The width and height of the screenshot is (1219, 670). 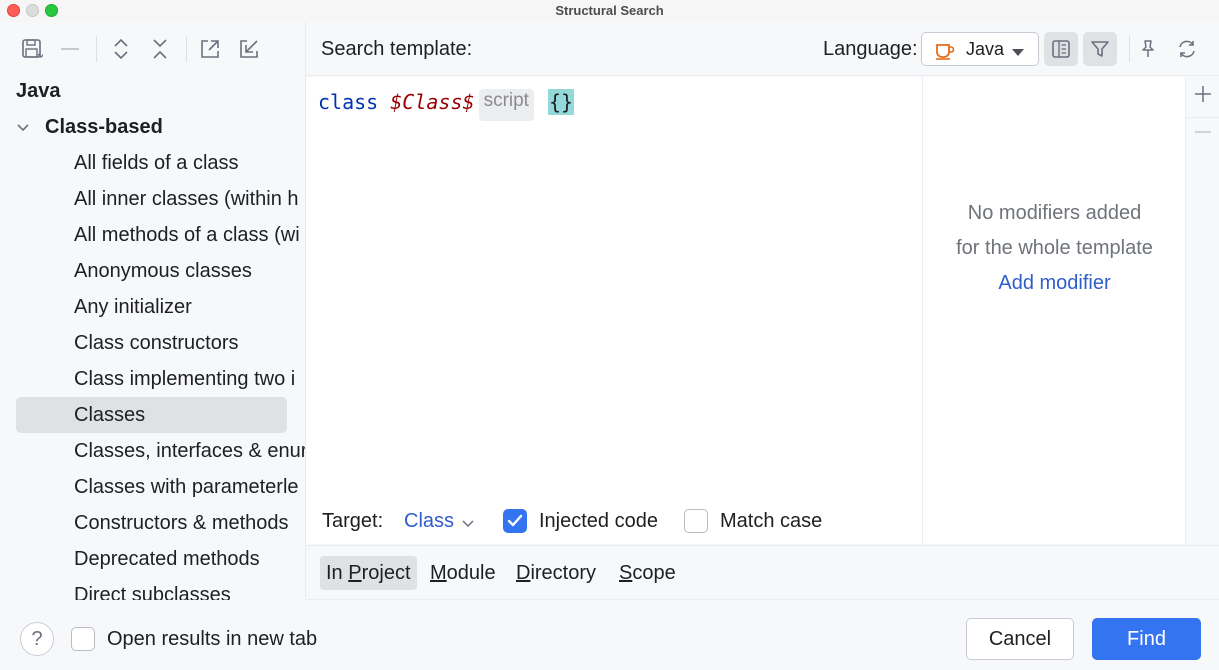 What do you see at coordinates (1203, 96) in the screenshot?
I see `plus-icon` at bounding box center [1203, 96].